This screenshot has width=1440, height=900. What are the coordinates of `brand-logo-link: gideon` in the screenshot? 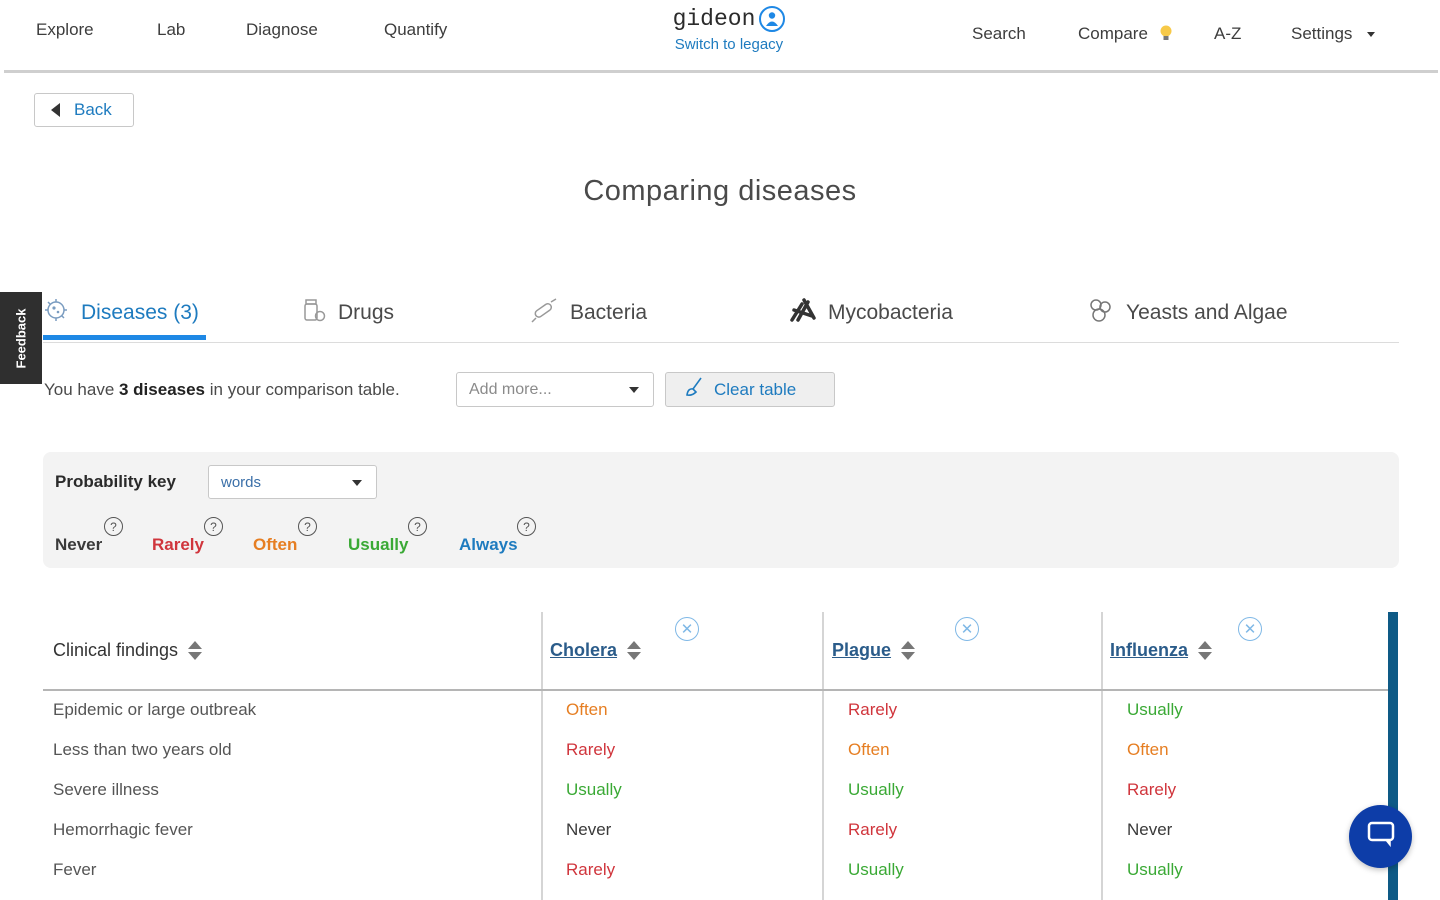 It's located at (729, 19).